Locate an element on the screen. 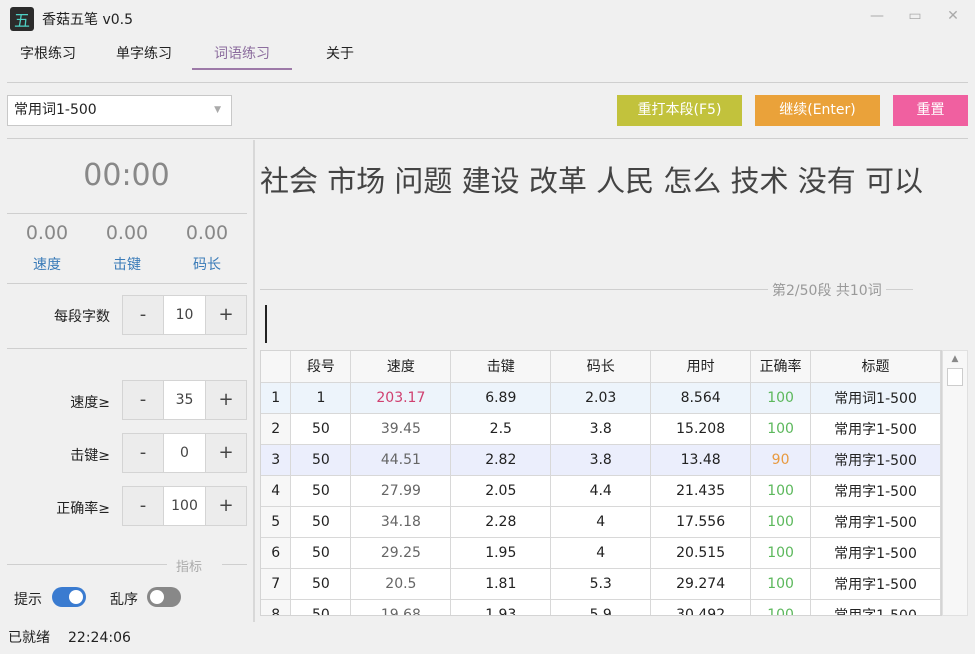  table-row: 6 50 29.25 1.95 4 20.515 100 常用字1-500 is located at coordinates (601, 553).